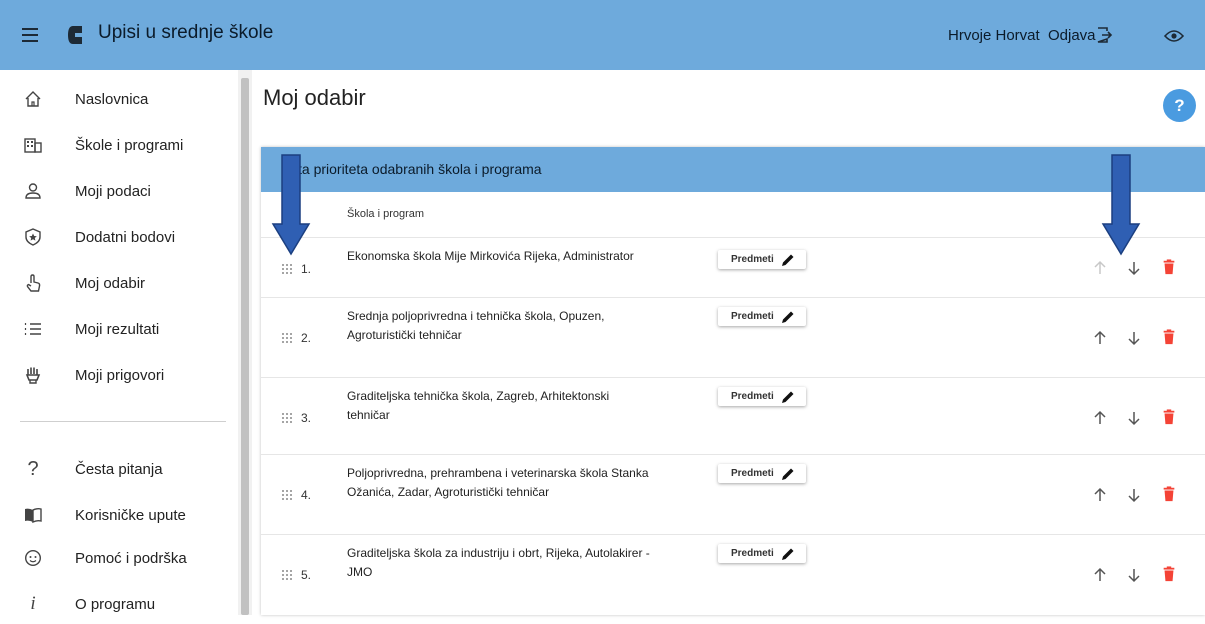  What do you see at coordinates (30, 35) in the screenshot?
I see `hamburger-menu-icon` at bounding box center [30, 35].